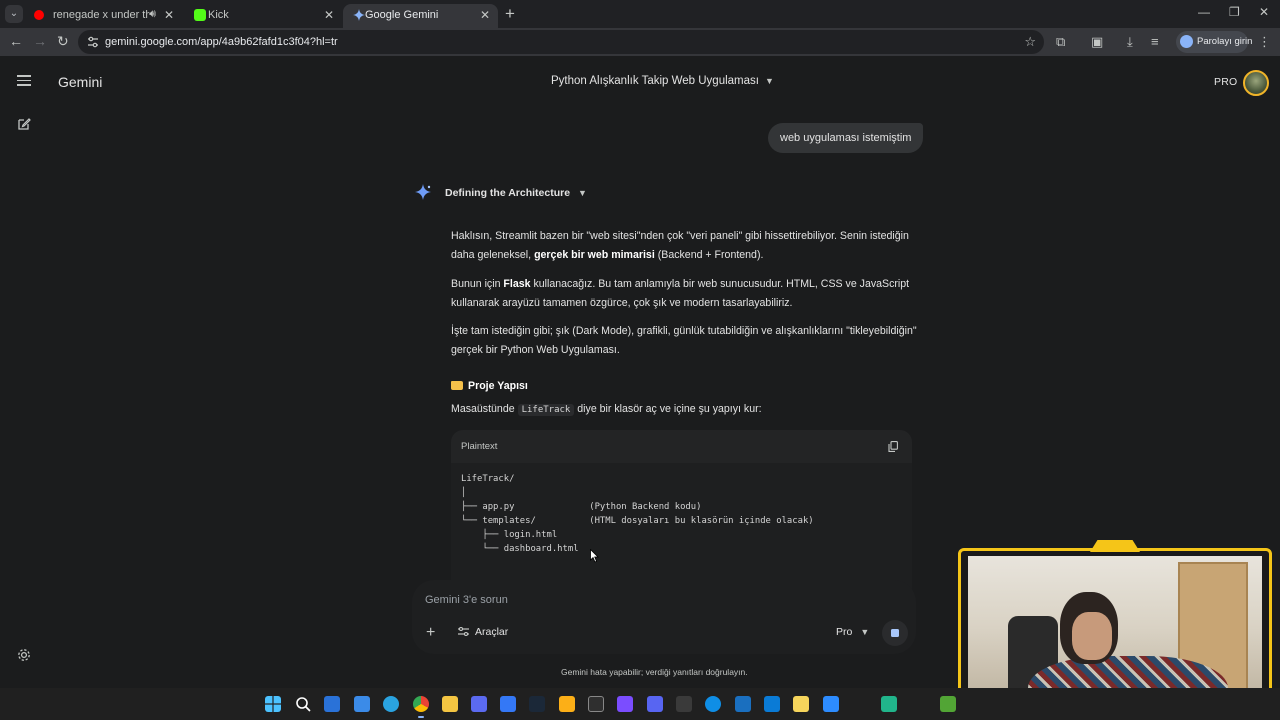  I want to click on plan-badge: PRO, so click(1226, 82).